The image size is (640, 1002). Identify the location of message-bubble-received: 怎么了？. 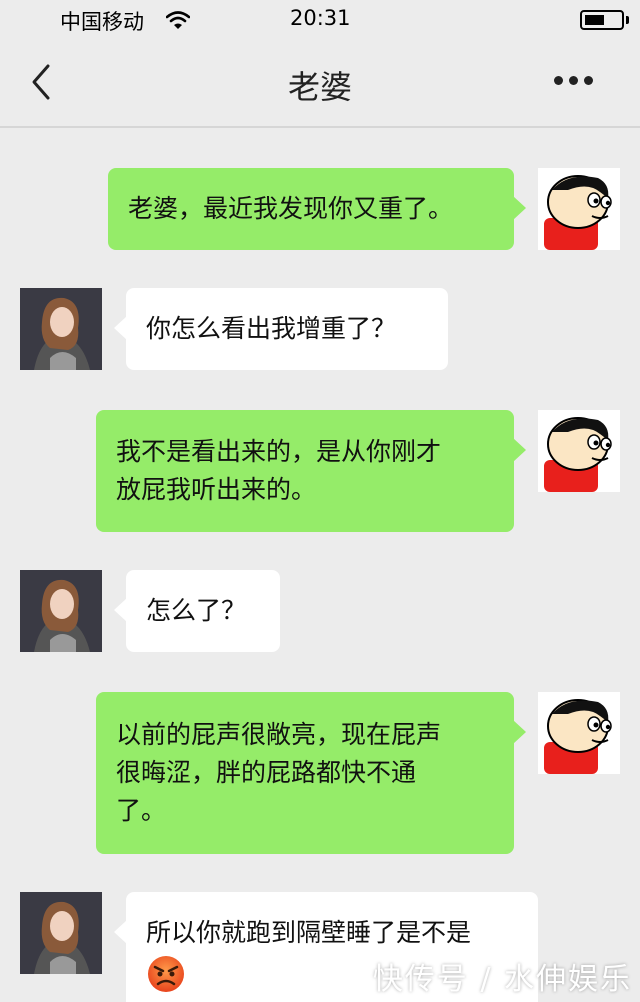
(197, 611).